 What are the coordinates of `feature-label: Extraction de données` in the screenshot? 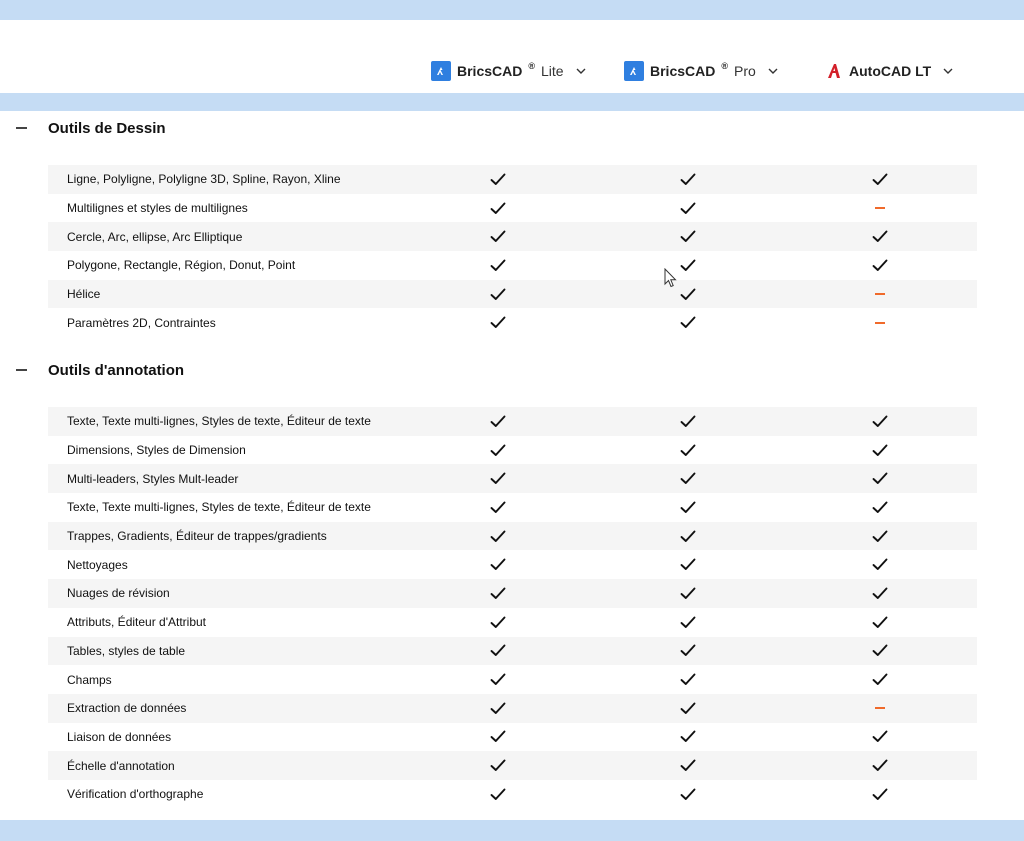 It's located at (127, 708).